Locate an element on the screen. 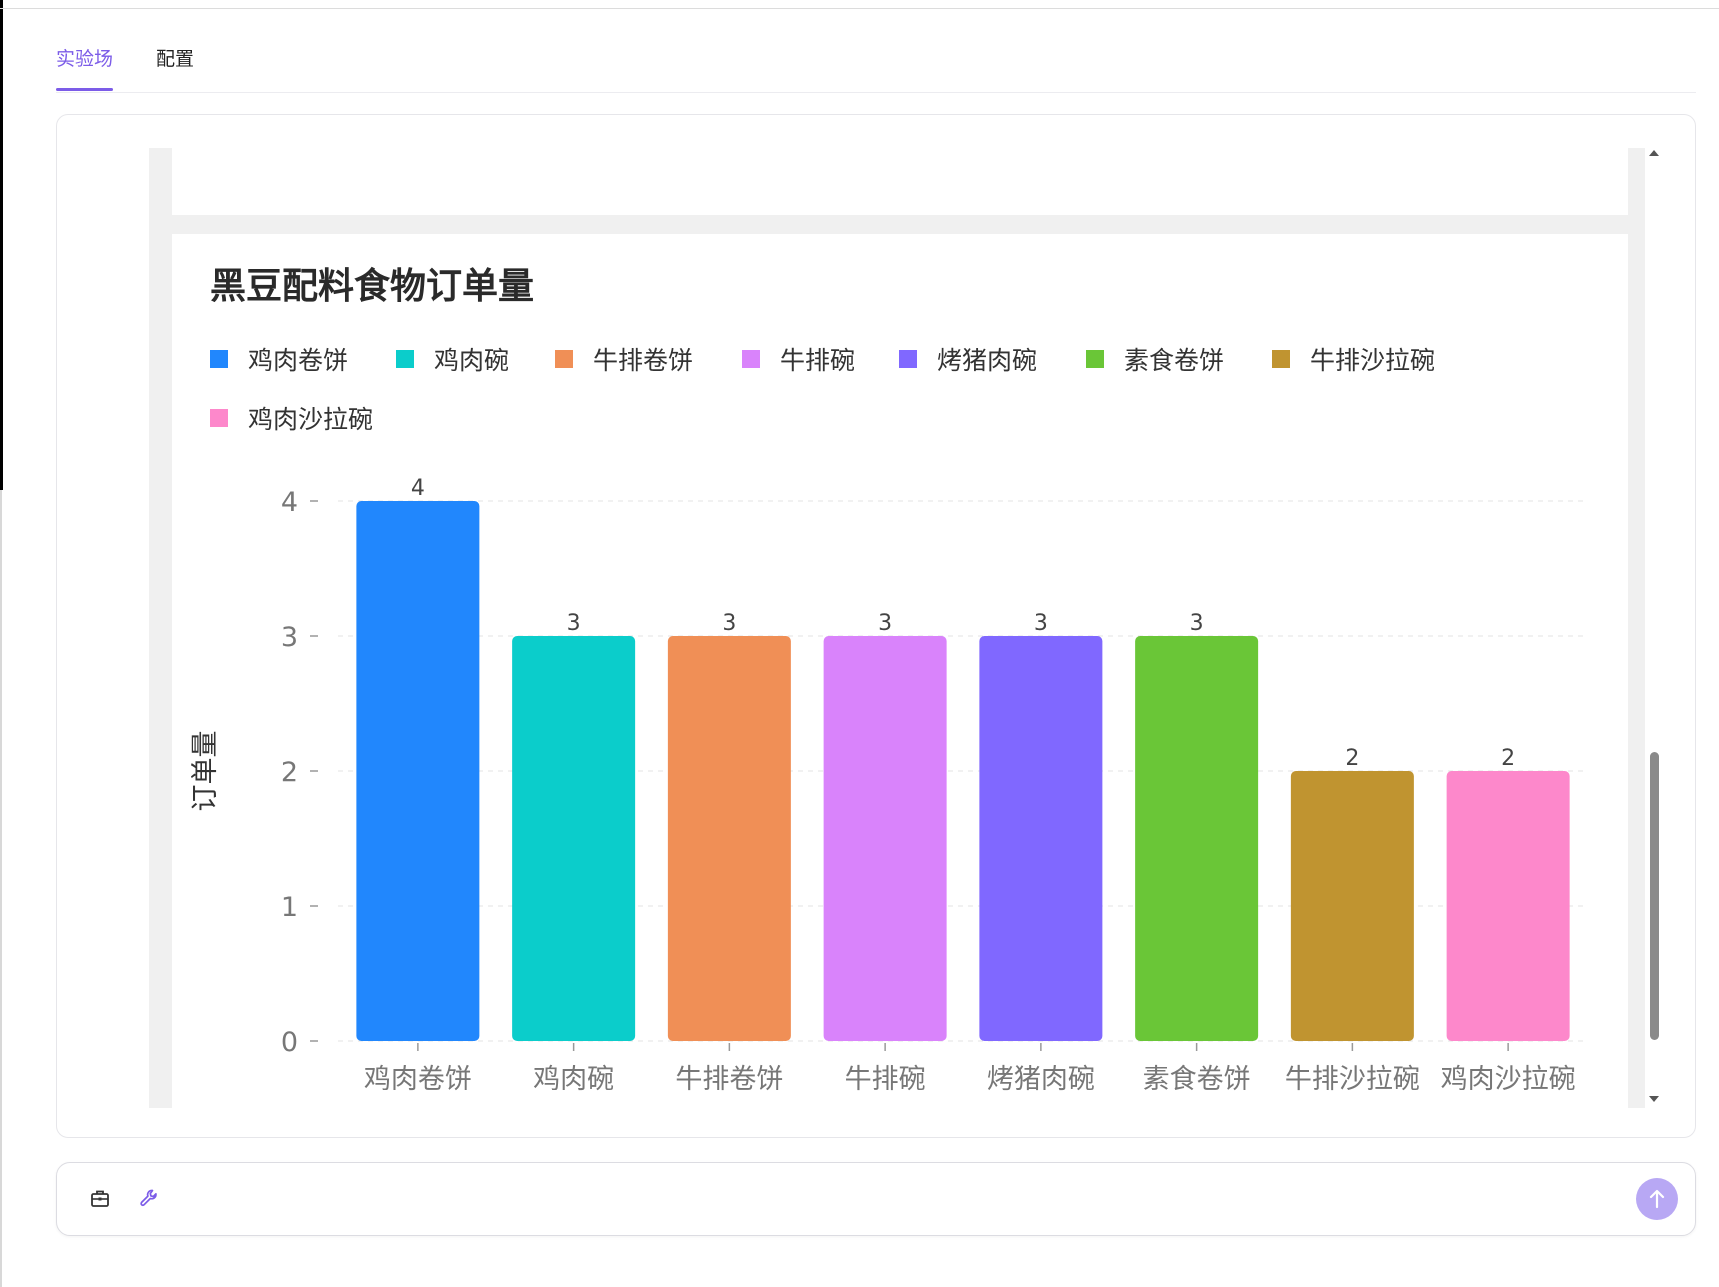 The width and height of the screenshot is (1719, 1287). send-button is located at coordinates (1657, 1199).